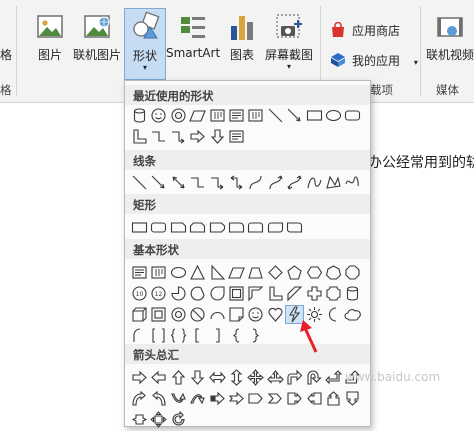  Describe the element at coordinates (352, 182) in the screenshot. I see `shape-scribble` at that location.